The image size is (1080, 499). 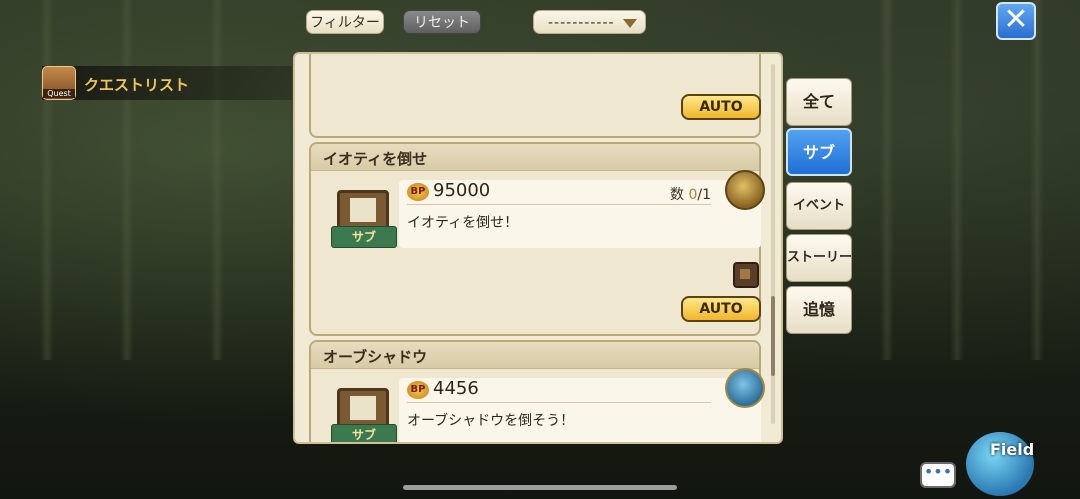 I want to click on filter-dropdown: -----------, so click(x=589, y=22).